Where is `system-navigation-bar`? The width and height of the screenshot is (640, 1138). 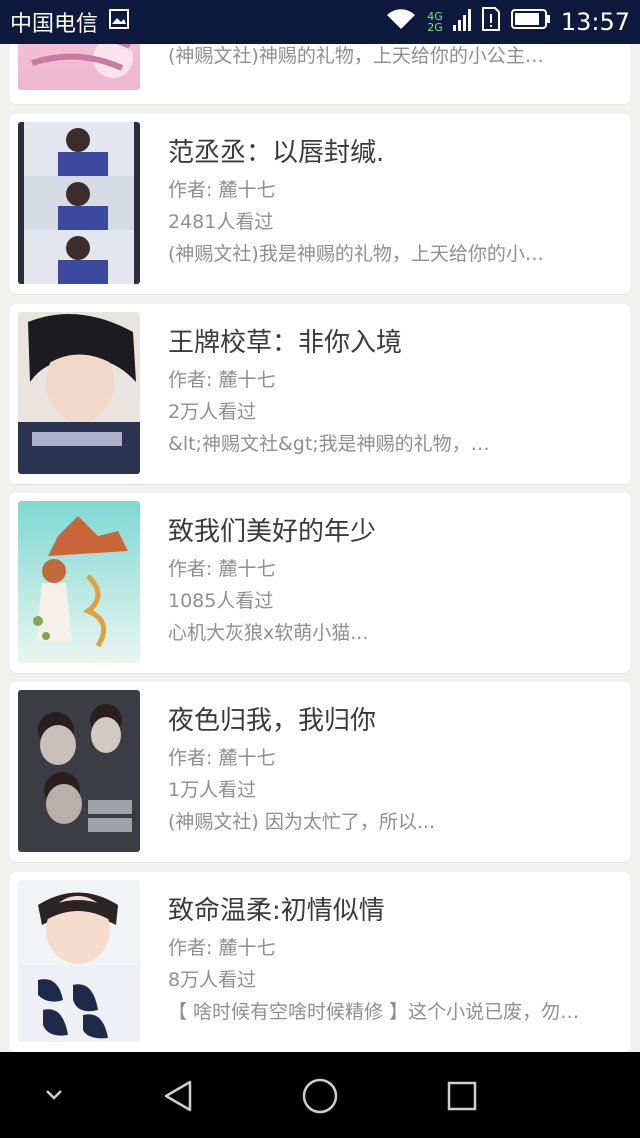
system-navigation-bar is located at coordinates (320, 1095).